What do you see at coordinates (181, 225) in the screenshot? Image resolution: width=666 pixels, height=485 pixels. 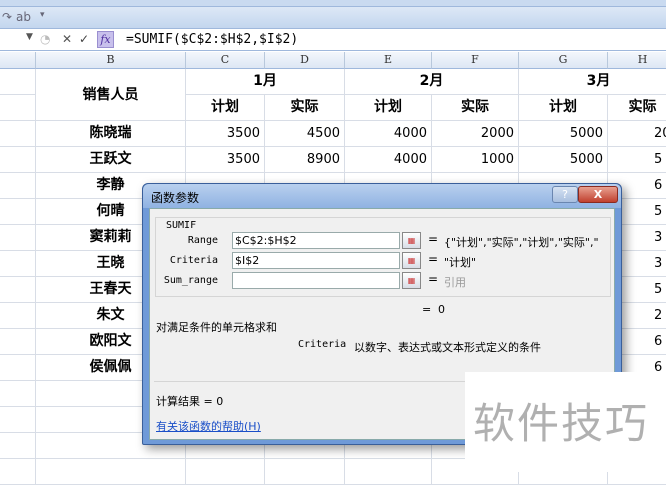 I see `function-name: SUMIF` at bounding box center [181, 225].